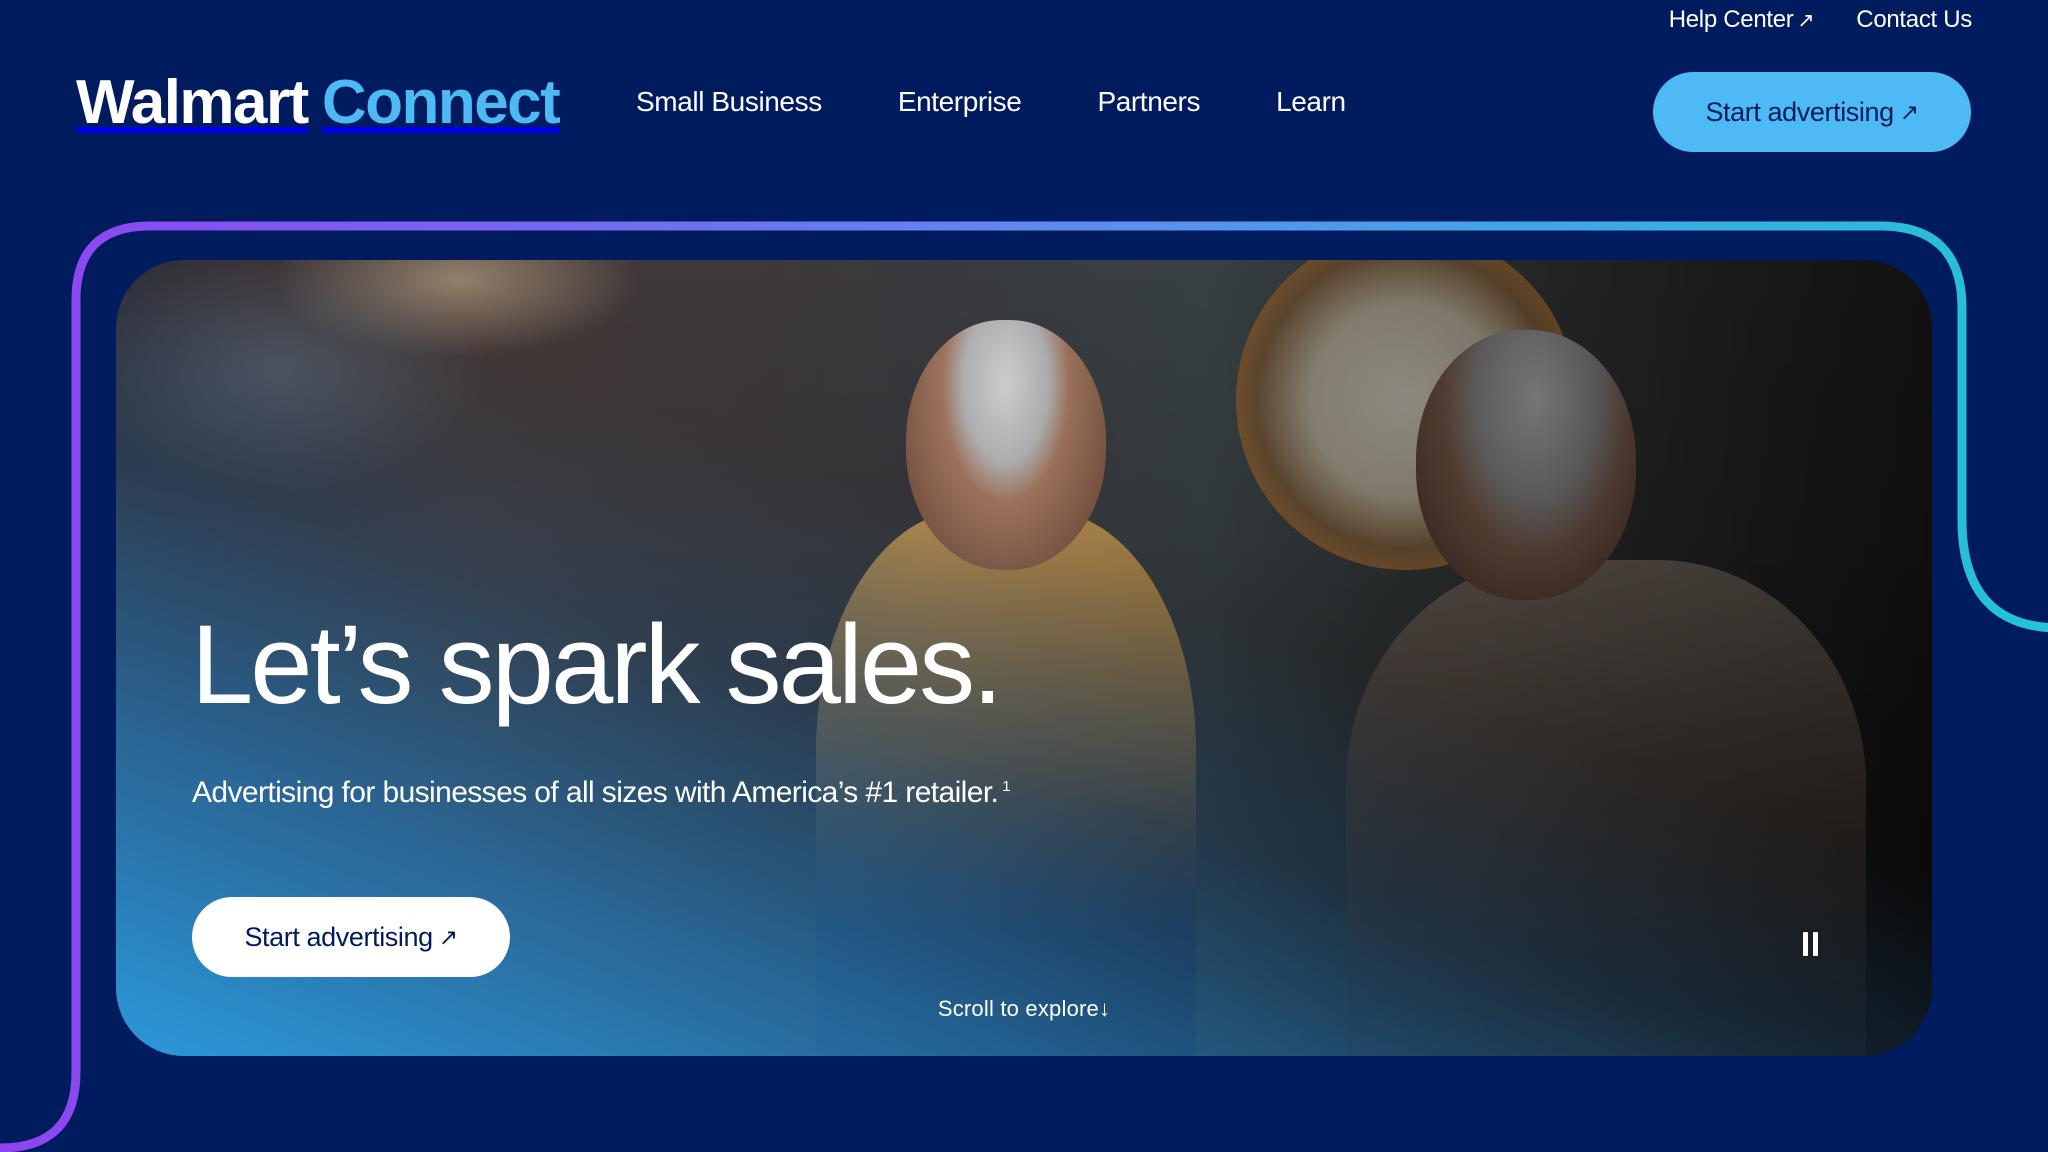 The height and width of the screenshot is (1152, 2048). What do you see at coordinates (1006, 786) in the screenshot?
I see `footnote-marker: 1` at bounding box center [1006, 786].